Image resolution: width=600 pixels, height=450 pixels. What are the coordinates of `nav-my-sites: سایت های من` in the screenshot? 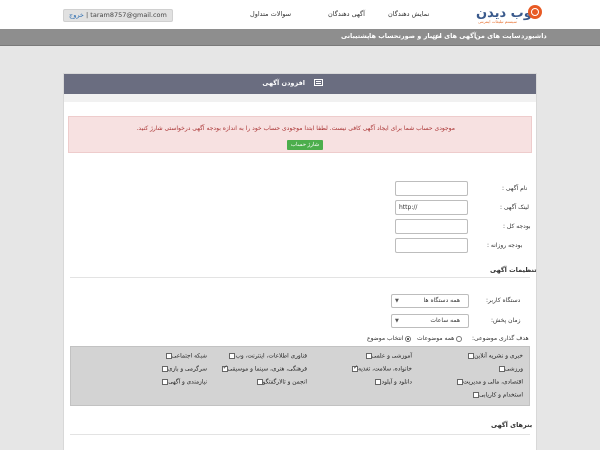 It's located at (497, 36).